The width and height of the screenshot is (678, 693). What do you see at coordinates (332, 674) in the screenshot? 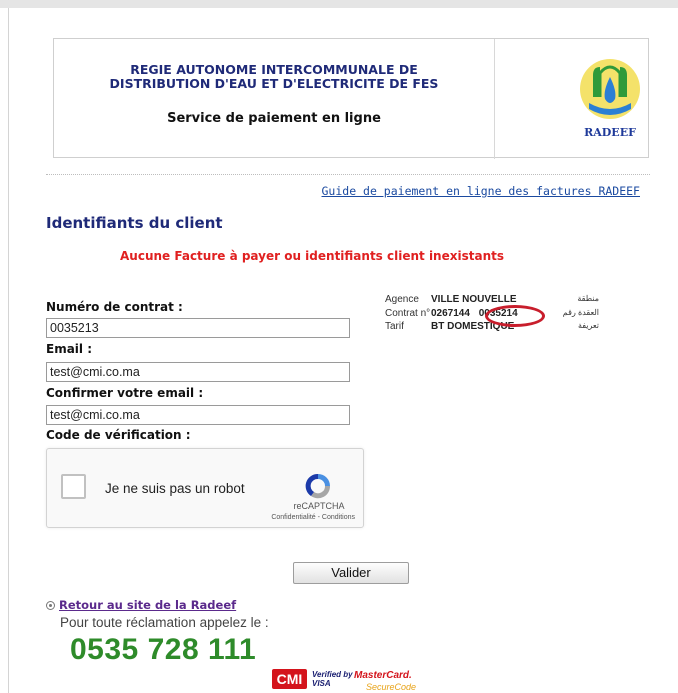
I see `visa-line1: Verified by` at bounding box center [332, 674].